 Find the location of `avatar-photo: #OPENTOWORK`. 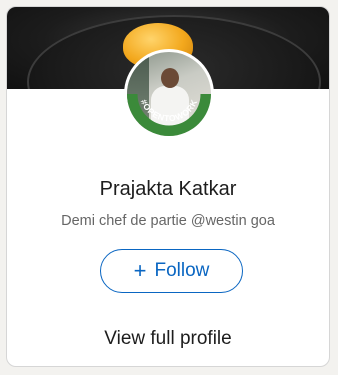

avatar-photo: #OPENTOWORK is located at coordinates (169, 94).